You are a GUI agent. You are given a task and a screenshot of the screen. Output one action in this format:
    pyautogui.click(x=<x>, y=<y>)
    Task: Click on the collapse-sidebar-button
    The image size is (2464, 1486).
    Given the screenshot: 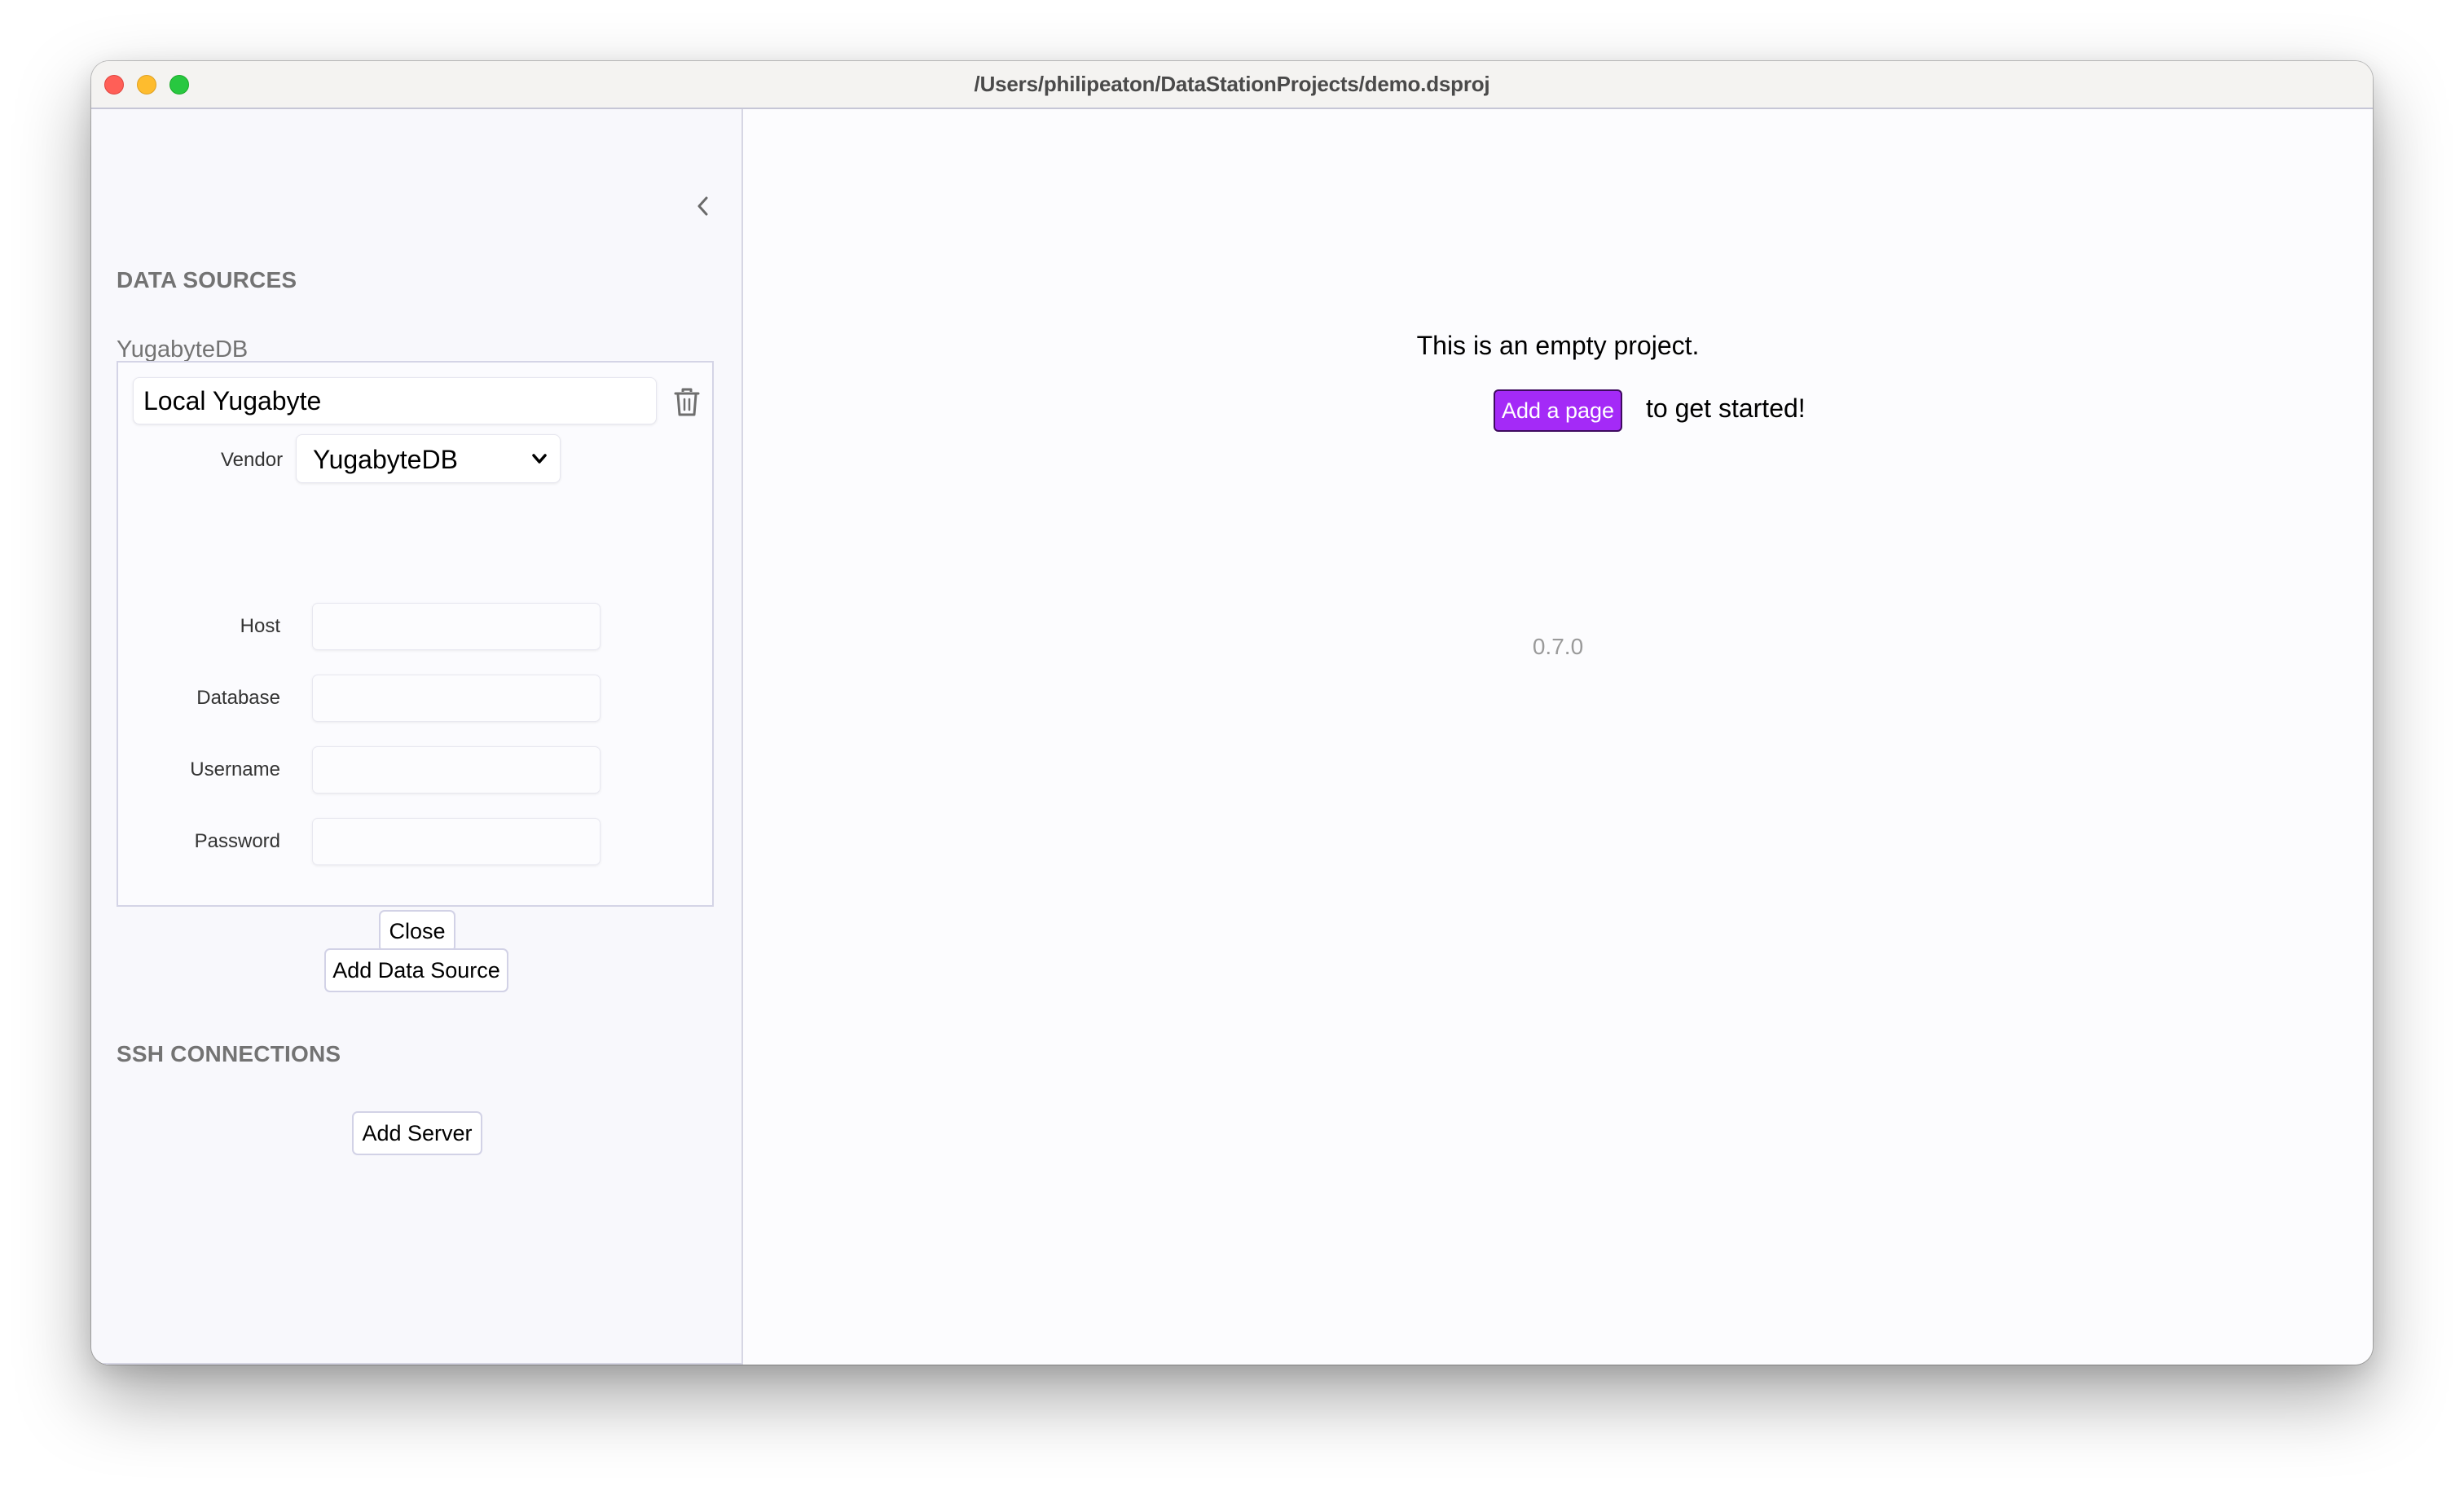 What is the action you would take?
    pyautogui.click(x=702, y=206)
    